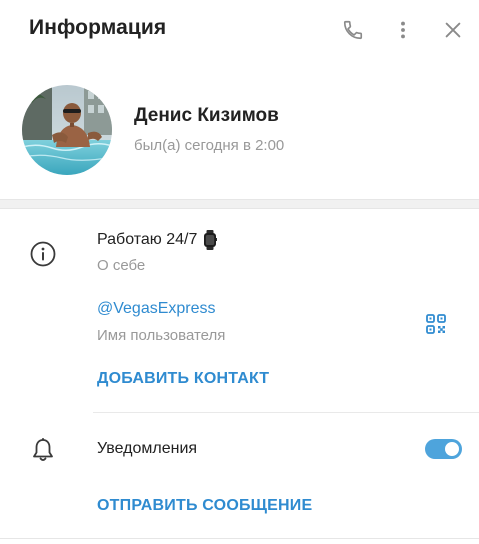 This screenshot has height=544, width=479. What do you see at coordinates (436, 324) in the screenshot?
I see `qr-code-icon` at bounding box center [436, 324].